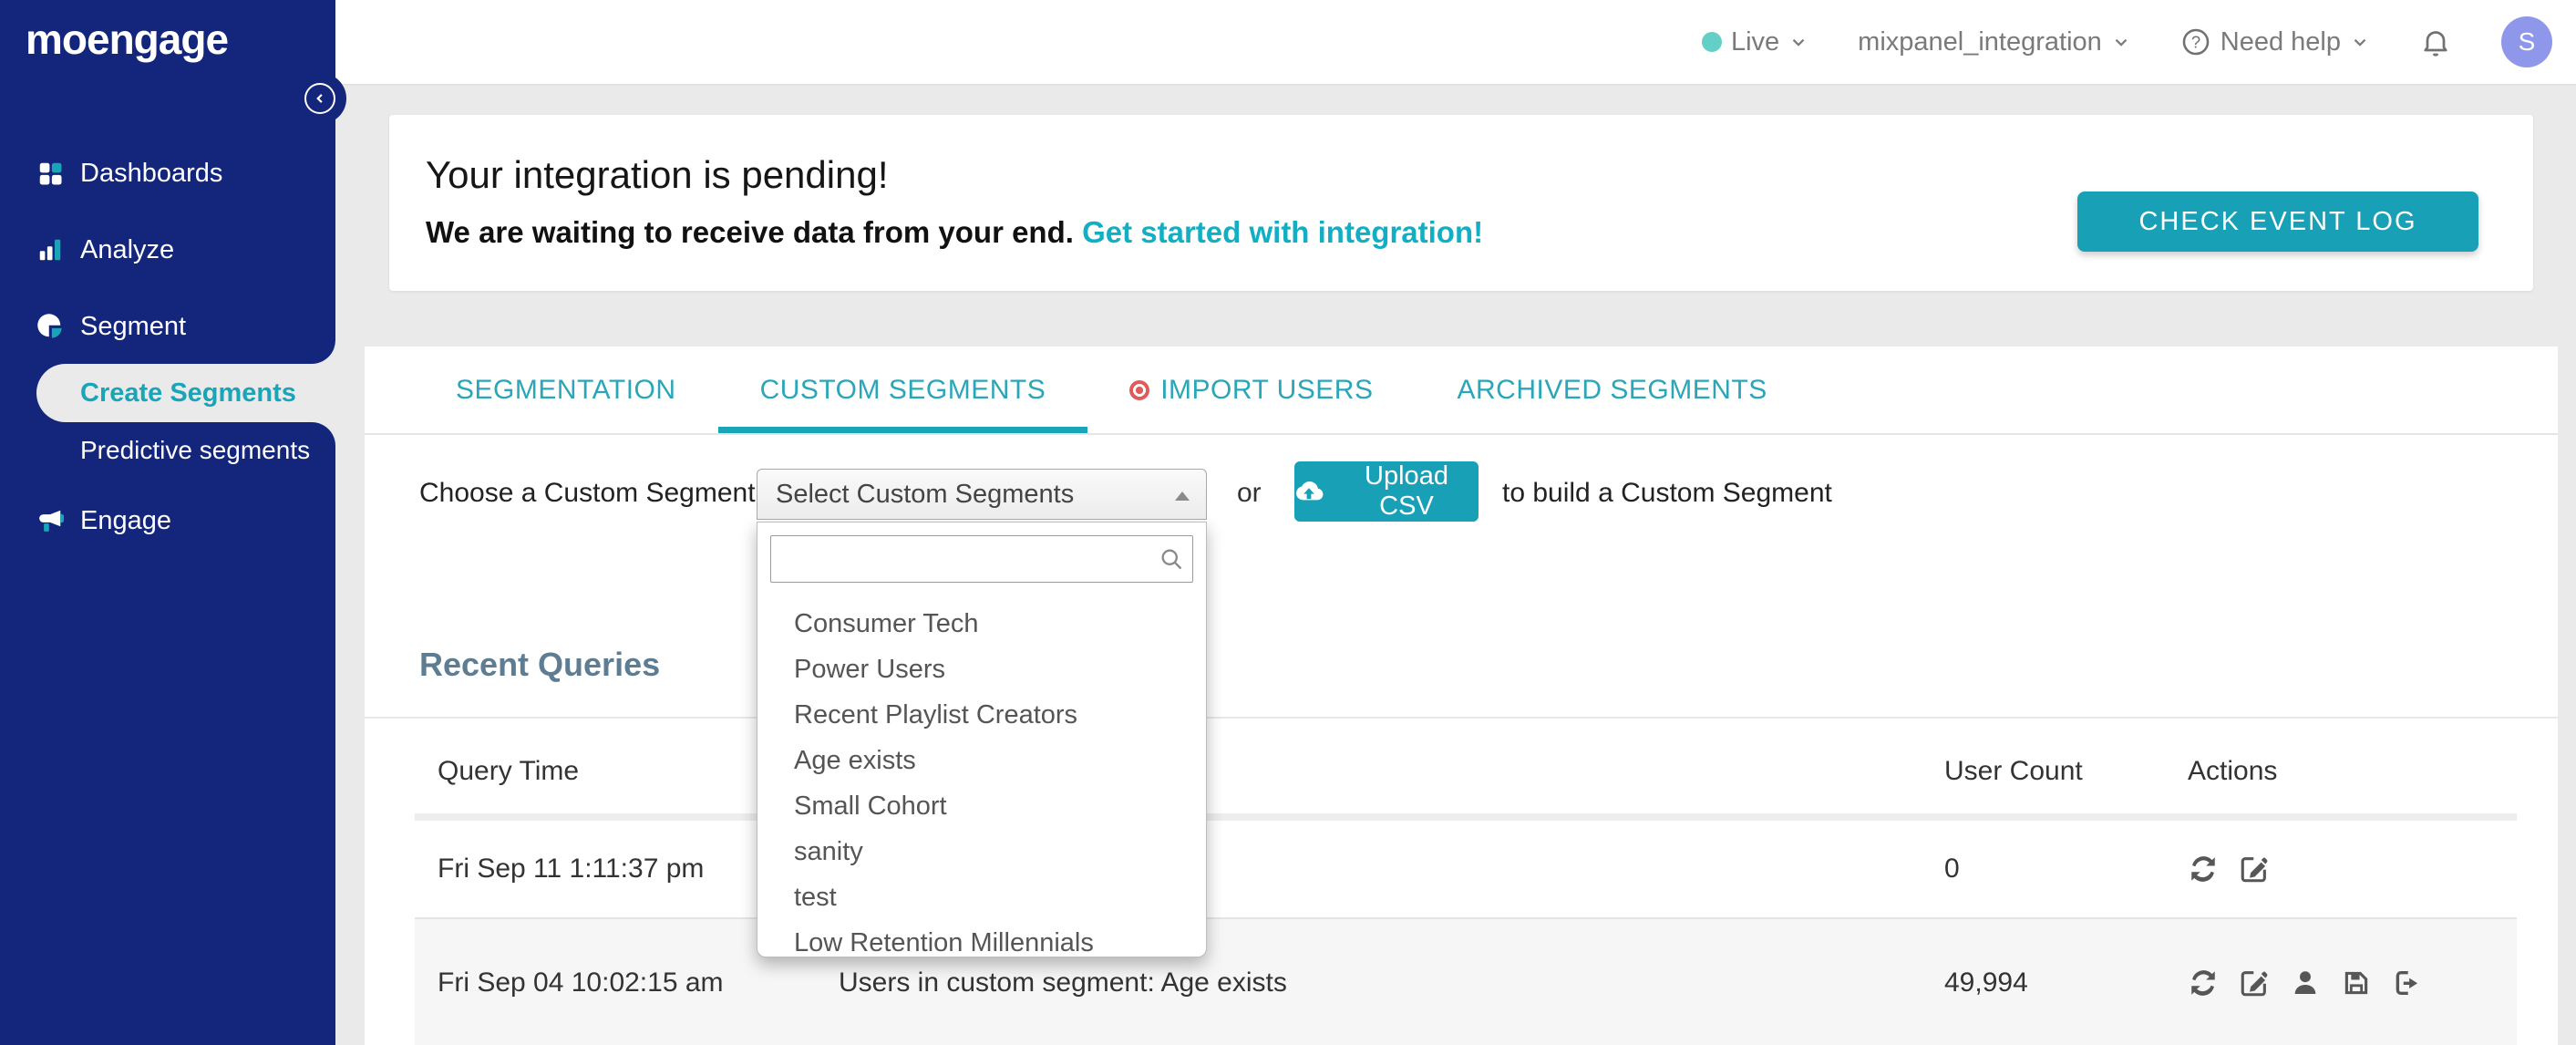  Describe the element at coordinates (2435, 42) in the screenshot. I see `notifications-bell-icon` at that location.